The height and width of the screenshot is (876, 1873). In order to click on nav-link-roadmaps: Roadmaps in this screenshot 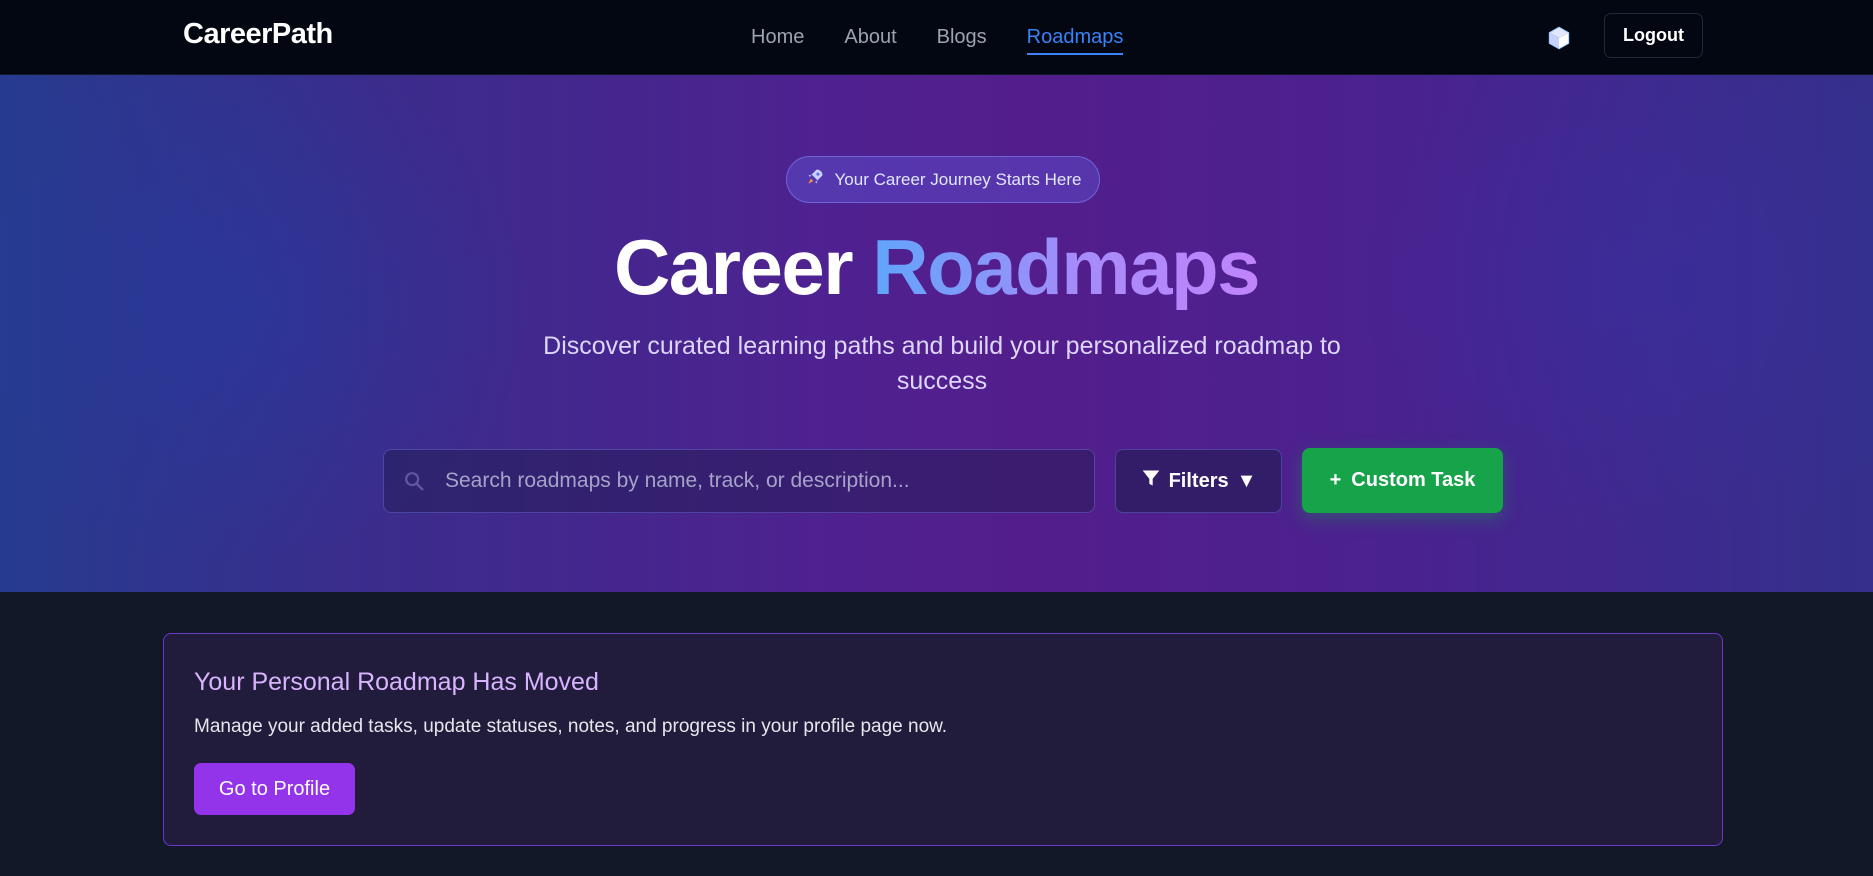, I will do `click(1074, 37)`.